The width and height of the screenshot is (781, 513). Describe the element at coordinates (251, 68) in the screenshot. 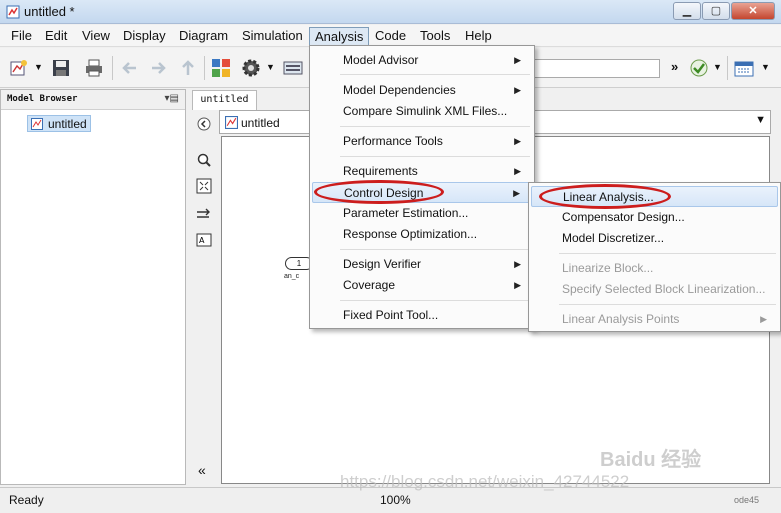

I see `settings-gear-icon` at that location.